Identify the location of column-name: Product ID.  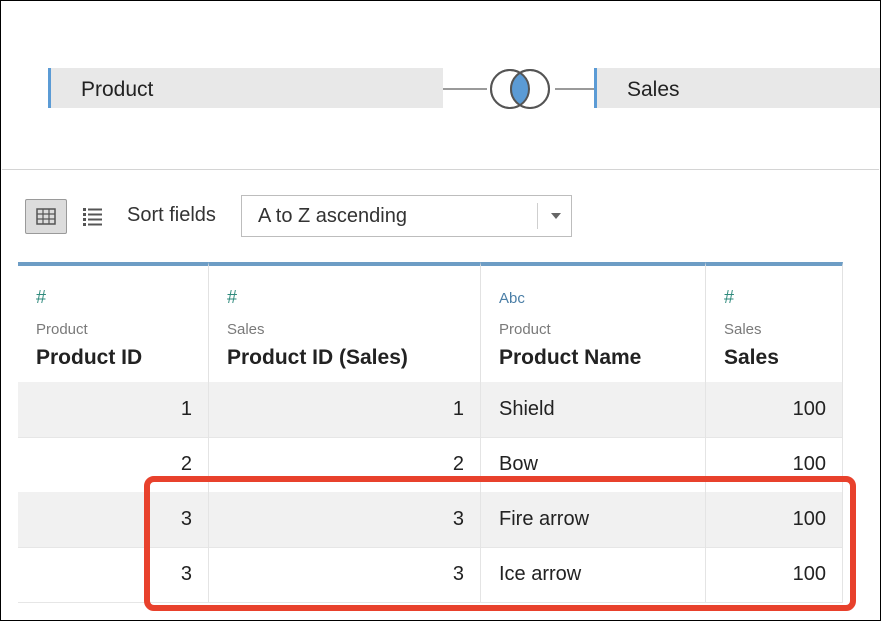
(89, 357).